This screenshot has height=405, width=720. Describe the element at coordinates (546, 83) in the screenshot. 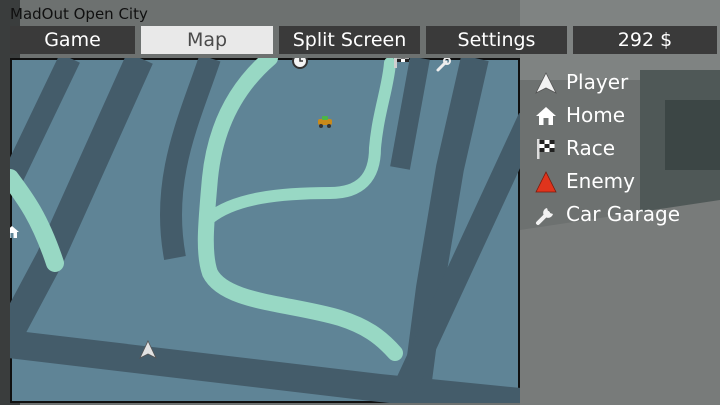

I see `player-arrow-icon` at that location.